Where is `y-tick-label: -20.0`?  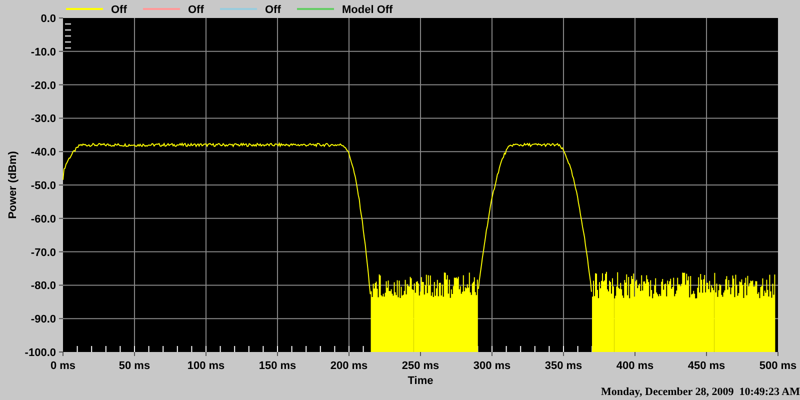
y-tick-label: -20.0 is located at coordinates (43, 86).